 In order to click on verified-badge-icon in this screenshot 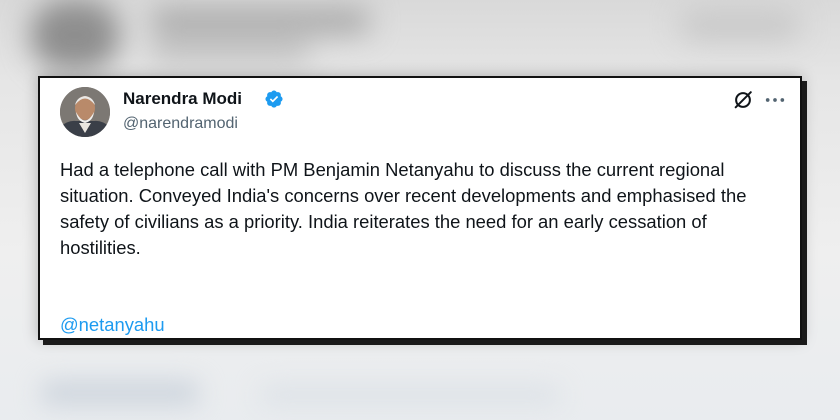, I will do `click(274, 99)`.